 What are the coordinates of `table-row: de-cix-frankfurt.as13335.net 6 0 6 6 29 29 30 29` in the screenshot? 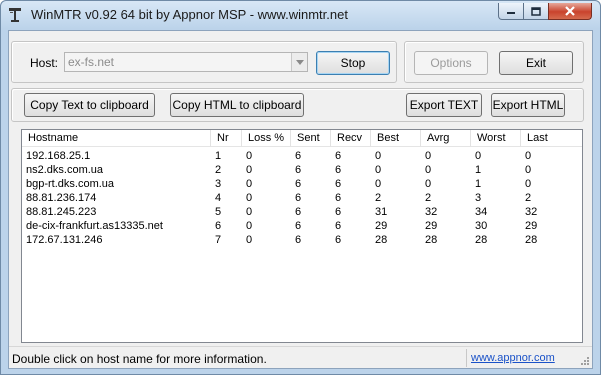 It's located at (302, 226).